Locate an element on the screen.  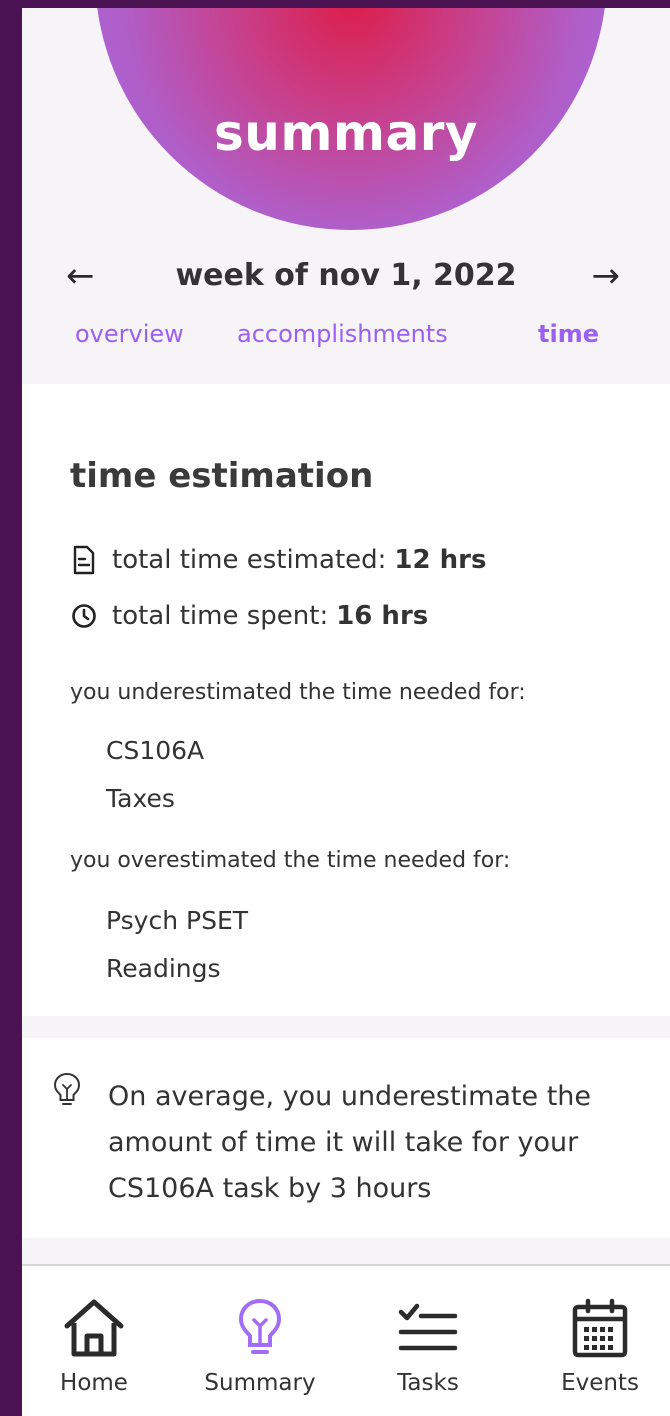
spent-time-stat: total time spent: 16 hrs is located at coordinates (249, 616).